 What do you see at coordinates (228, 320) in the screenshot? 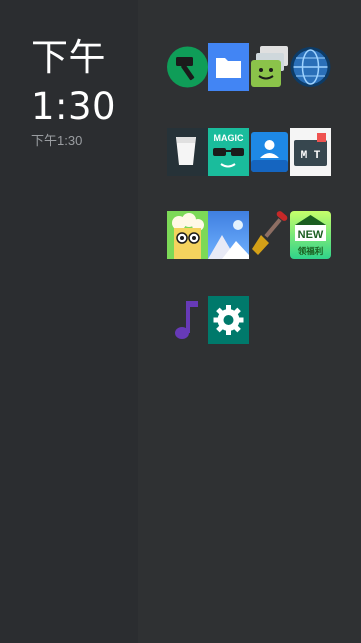
I see `settings-gear-icon` at bounding box center [228, 320].